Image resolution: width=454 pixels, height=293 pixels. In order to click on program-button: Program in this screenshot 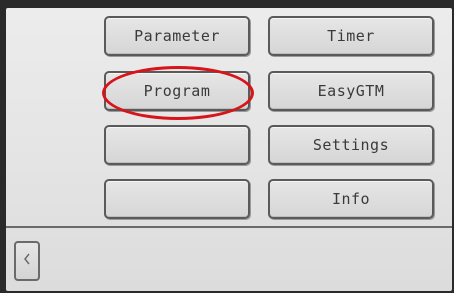, I will do `click(177, 91)`.